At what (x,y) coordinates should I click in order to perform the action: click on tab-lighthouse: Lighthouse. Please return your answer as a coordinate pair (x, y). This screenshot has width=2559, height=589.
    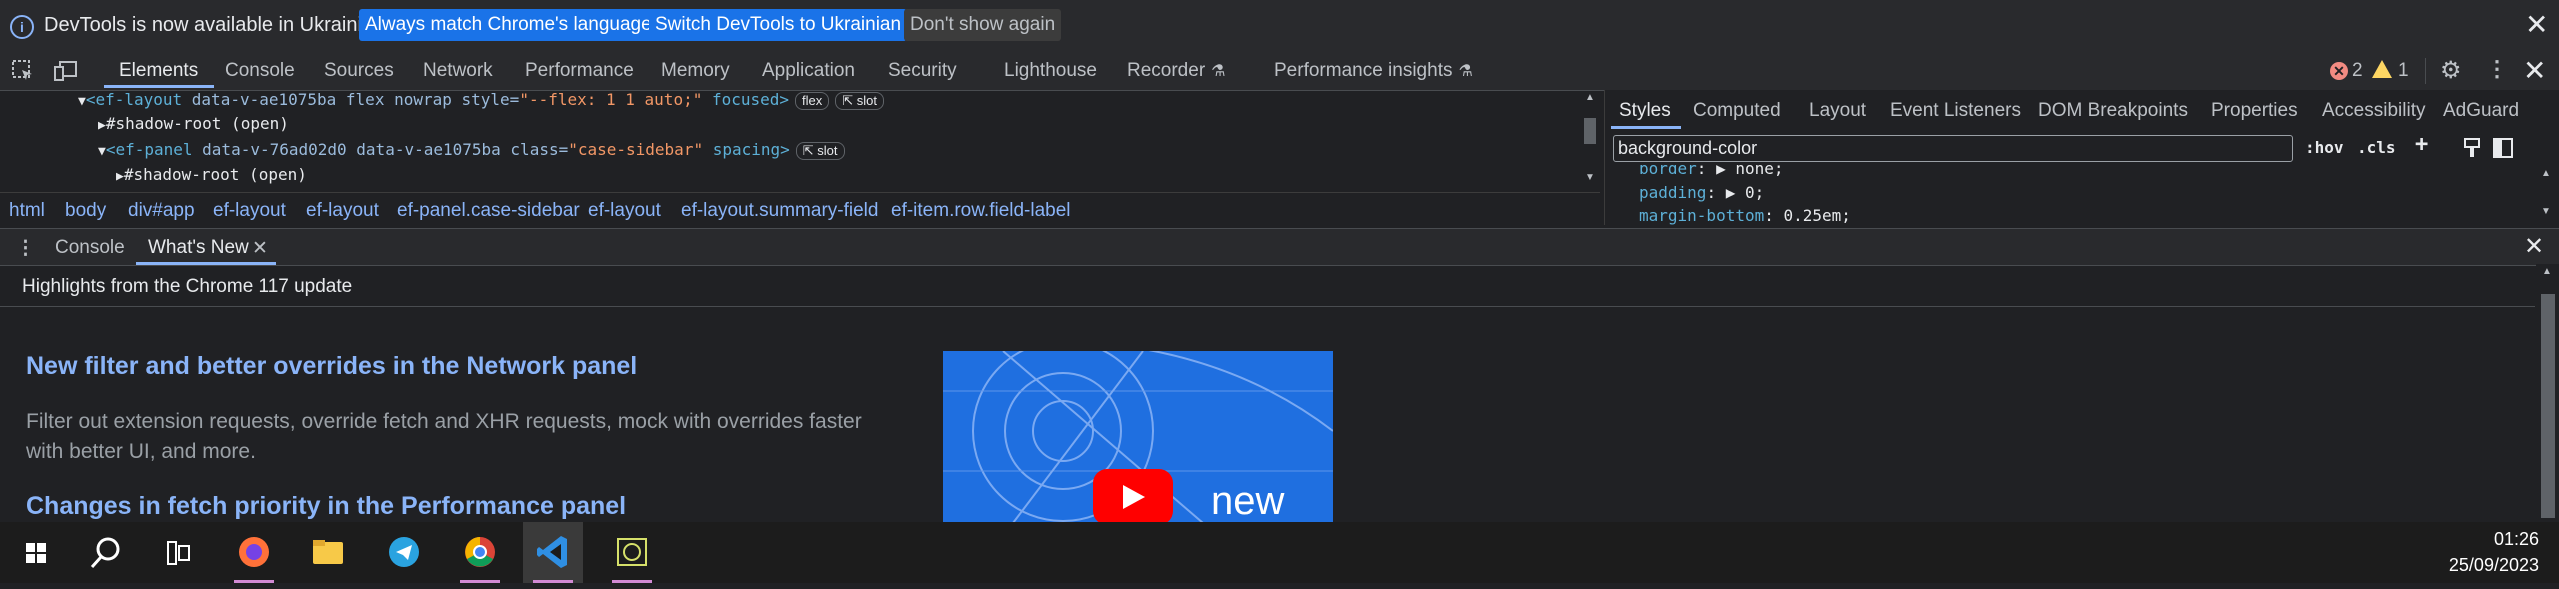
    Looking at the image, I should click on (1050, 71).